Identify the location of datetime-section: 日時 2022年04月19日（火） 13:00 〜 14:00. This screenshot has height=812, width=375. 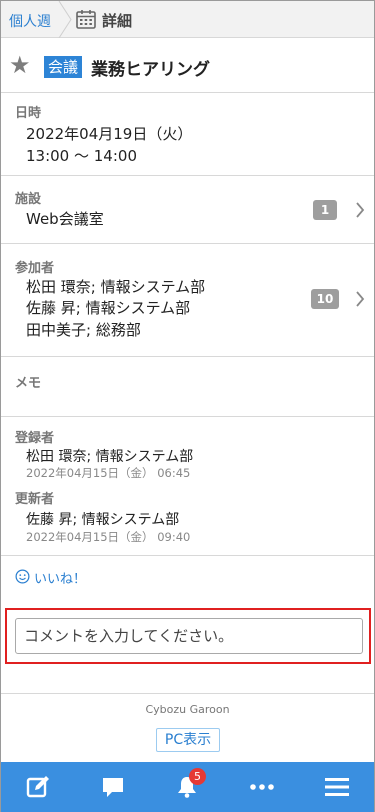
(187, 135).